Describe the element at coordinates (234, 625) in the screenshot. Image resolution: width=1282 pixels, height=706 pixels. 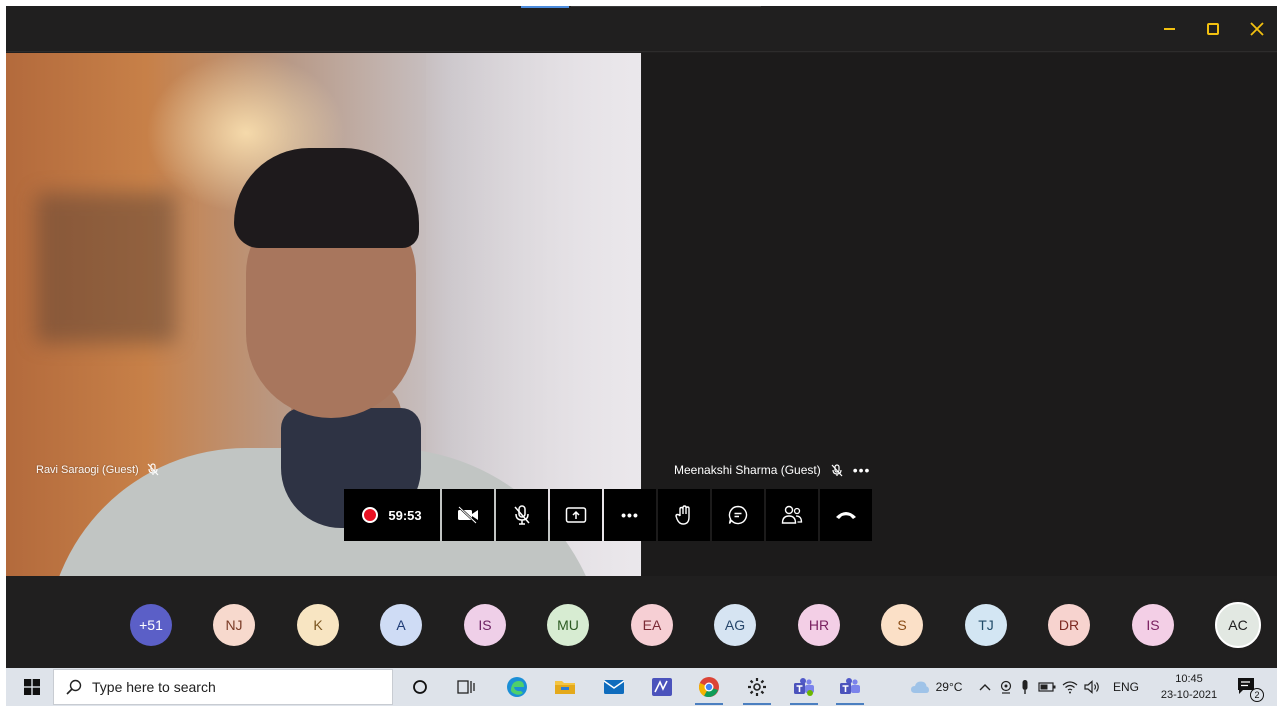
I see `participant-avatar: NJ` at that location.